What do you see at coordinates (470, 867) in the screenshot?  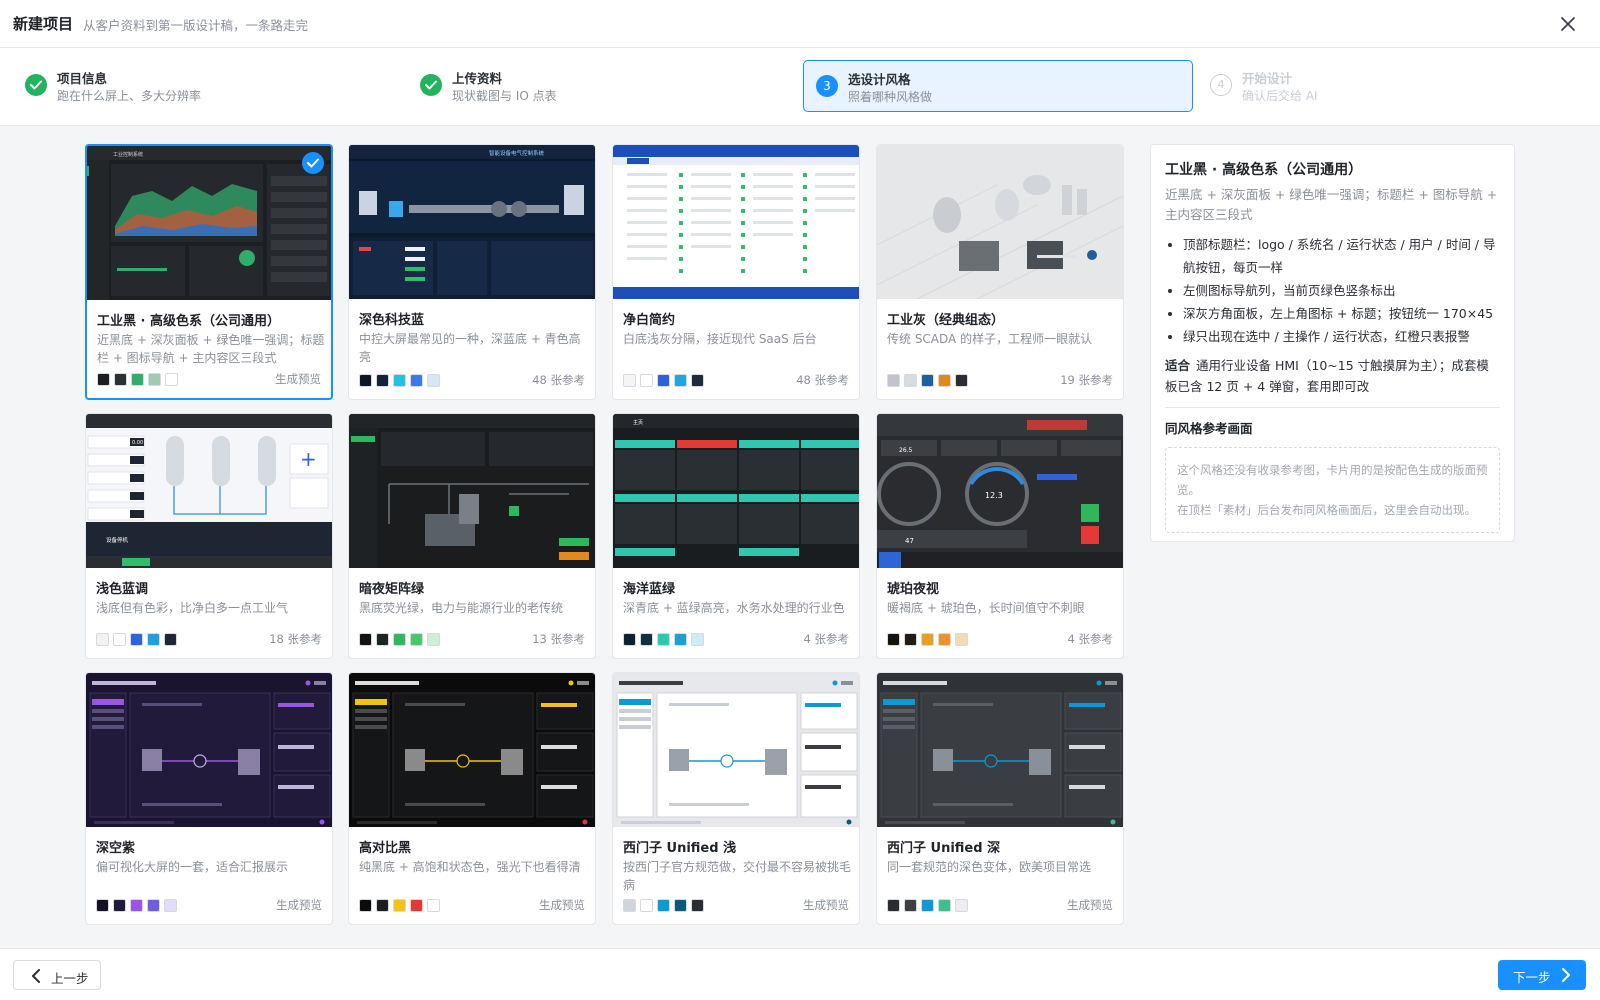 I see `card-description: 纯黑底 + 高饱和状态色，强光下也看得清` at bounding box center [470, 867].